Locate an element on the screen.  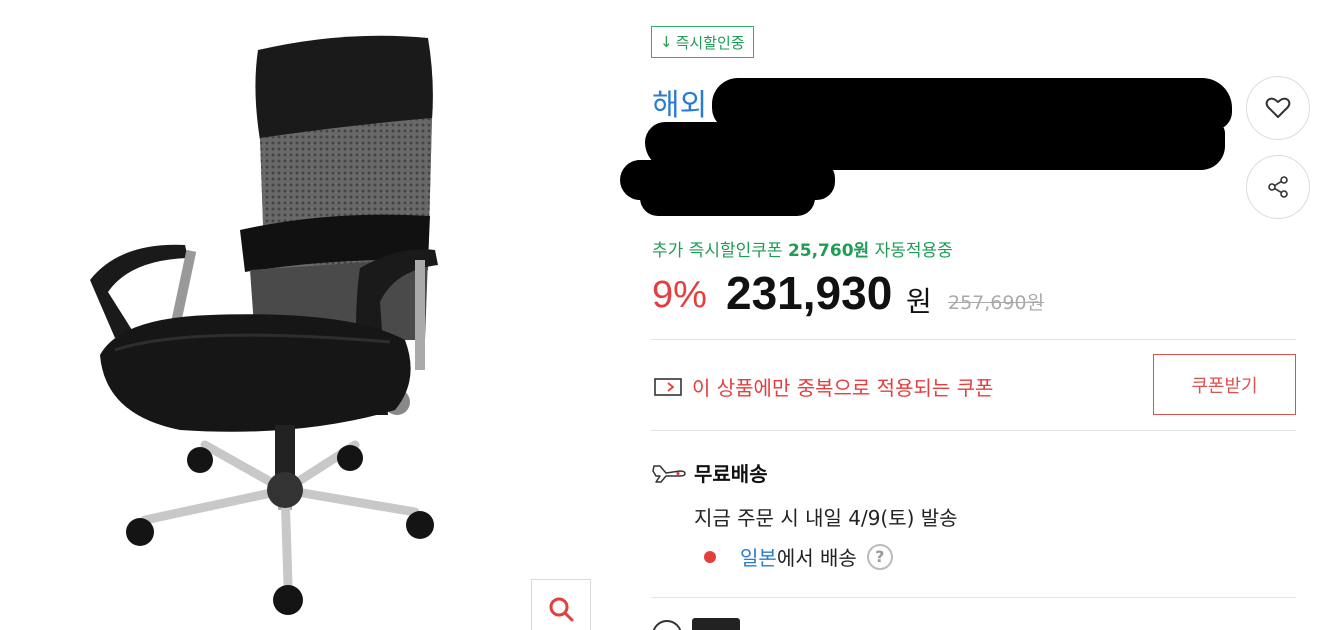
origin-suffix: 에서 배송 is located at coordinates (816, 558).